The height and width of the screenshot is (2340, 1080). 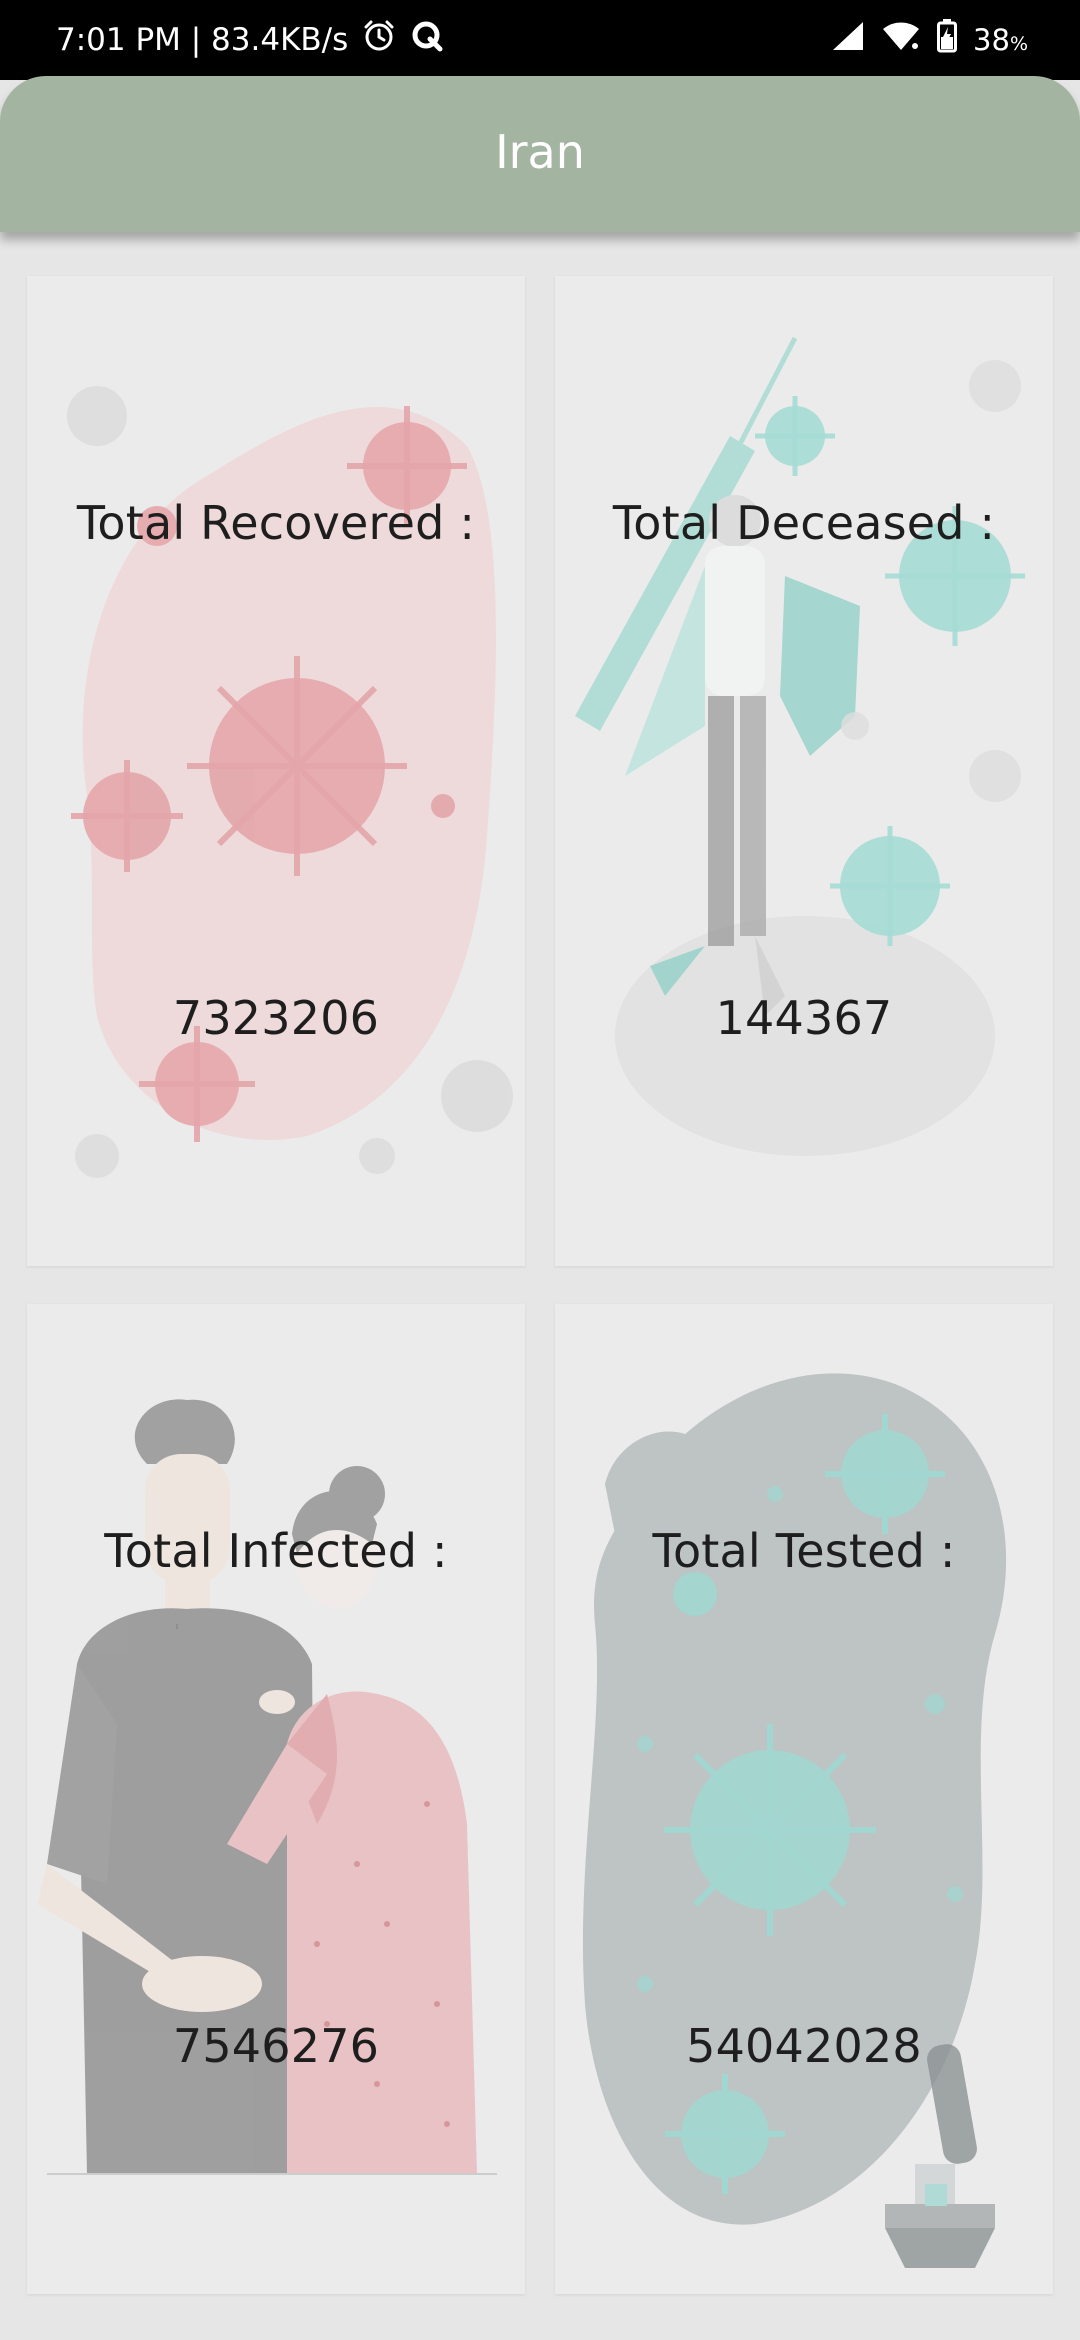 What do you see at coordinates (276, 1551) in the screenshot?
I see `card-label-infected: Total Infected :` at bounding box center [276, 1551].